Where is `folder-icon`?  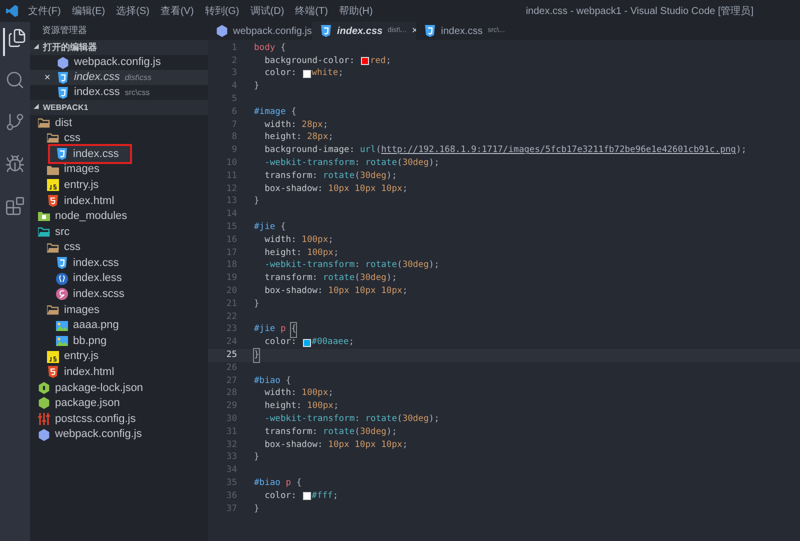 folder-icon is located at coordinates (53, 170).